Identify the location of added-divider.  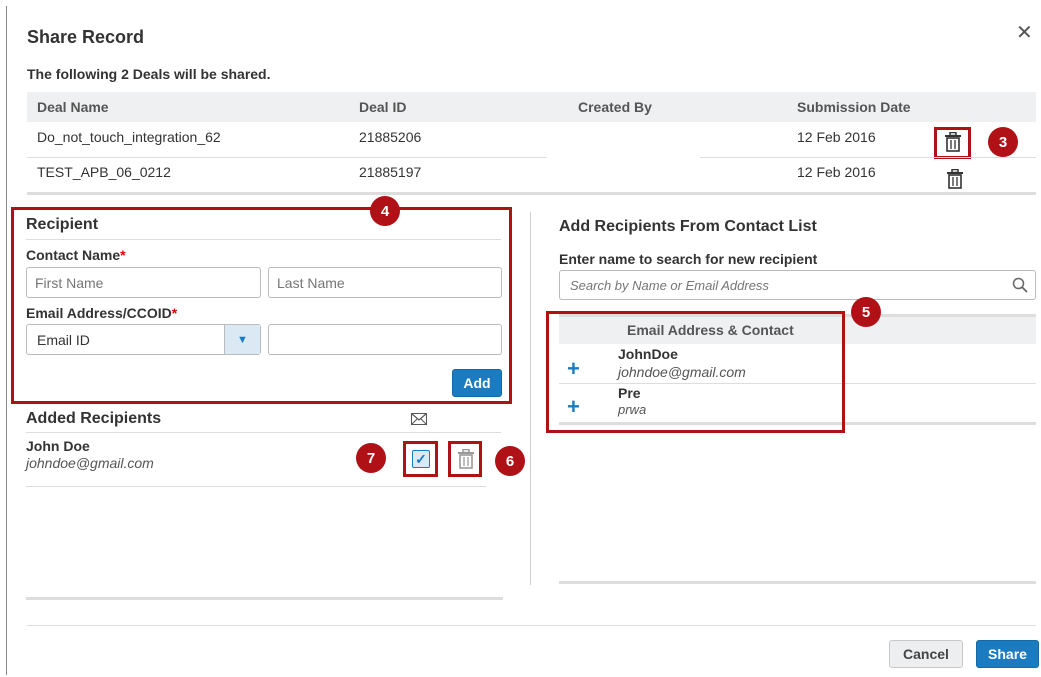
(263, 432).